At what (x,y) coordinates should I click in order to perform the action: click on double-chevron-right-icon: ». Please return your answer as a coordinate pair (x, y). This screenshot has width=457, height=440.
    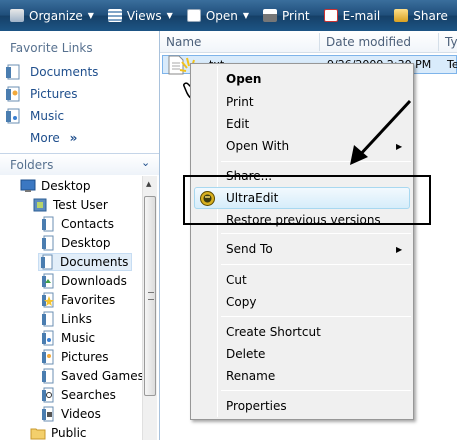
    Looking at the image, I should click on (73, 138).